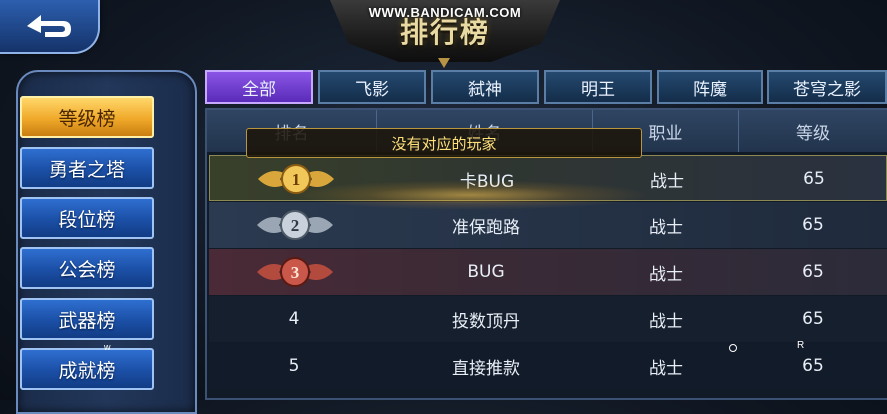 The width and height of the screenshot is (887, 414). Describe the element at coordinates (827, 87) in the screenshot. I see `tab-cangqiong: 苍穹之影` at that location.